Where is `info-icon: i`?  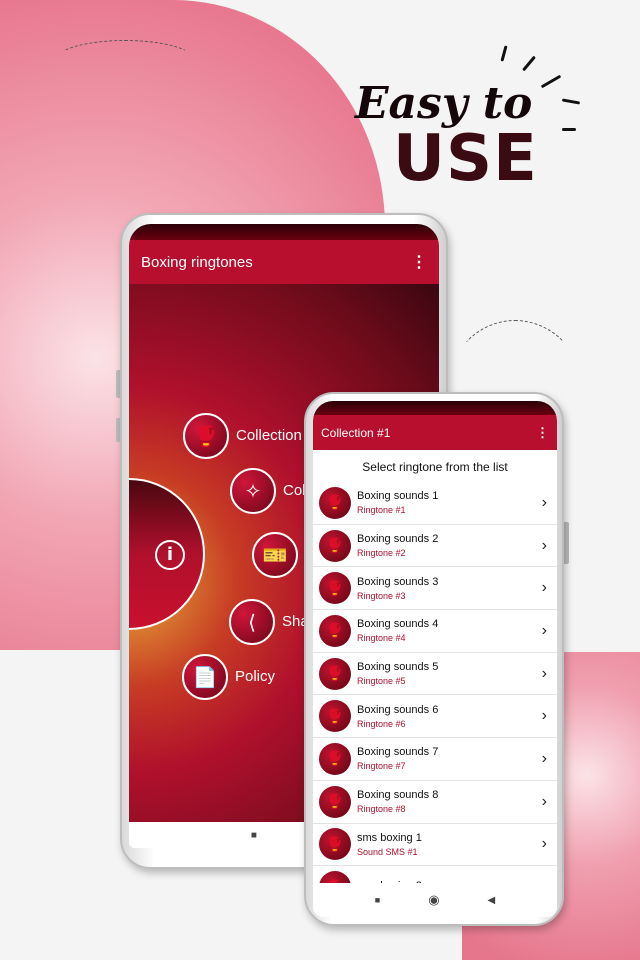
info-icon: i is located at coordinates (170, 555).